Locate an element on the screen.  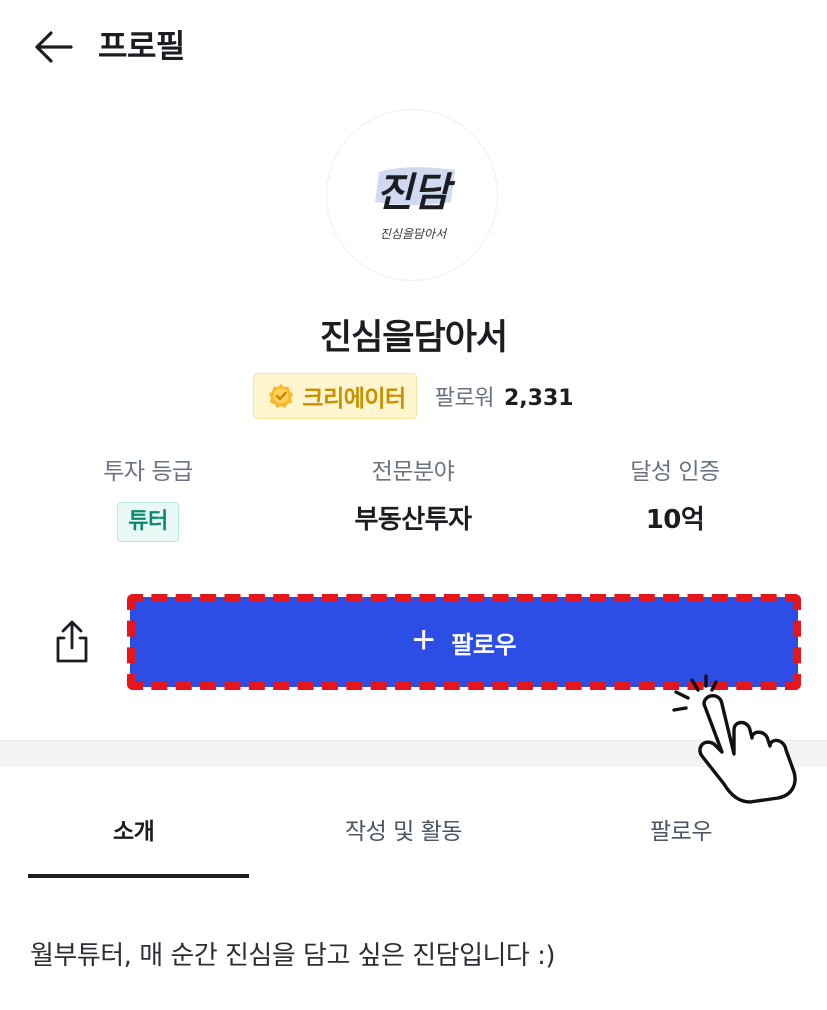
follower-count: 팔로워 2,331 is located at coordinates (504, 396).